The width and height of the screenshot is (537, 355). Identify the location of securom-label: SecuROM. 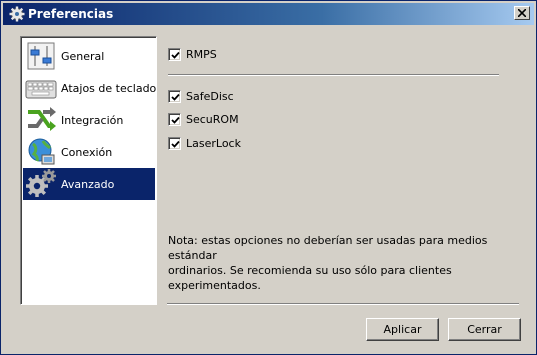
(212, 119).